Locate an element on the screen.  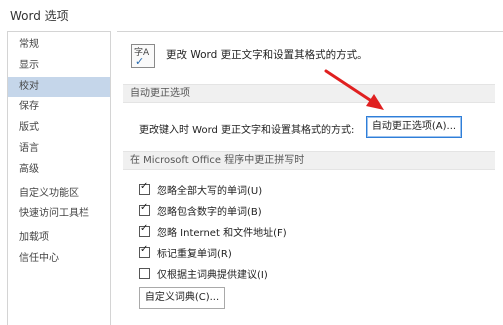
checkbox is located at coordinates (144, 273).